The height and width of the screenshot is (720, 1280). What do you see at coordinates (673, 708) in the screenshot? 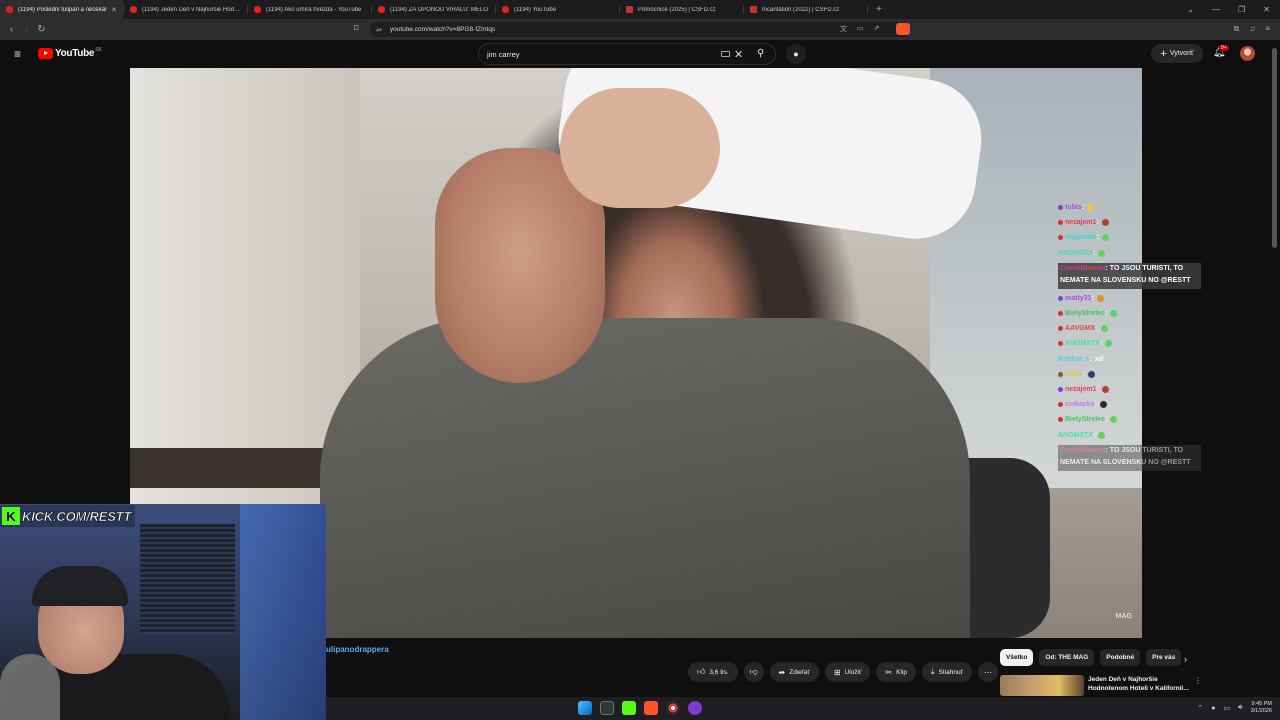
I see `obs-icon` at bounding box center [673, 708].